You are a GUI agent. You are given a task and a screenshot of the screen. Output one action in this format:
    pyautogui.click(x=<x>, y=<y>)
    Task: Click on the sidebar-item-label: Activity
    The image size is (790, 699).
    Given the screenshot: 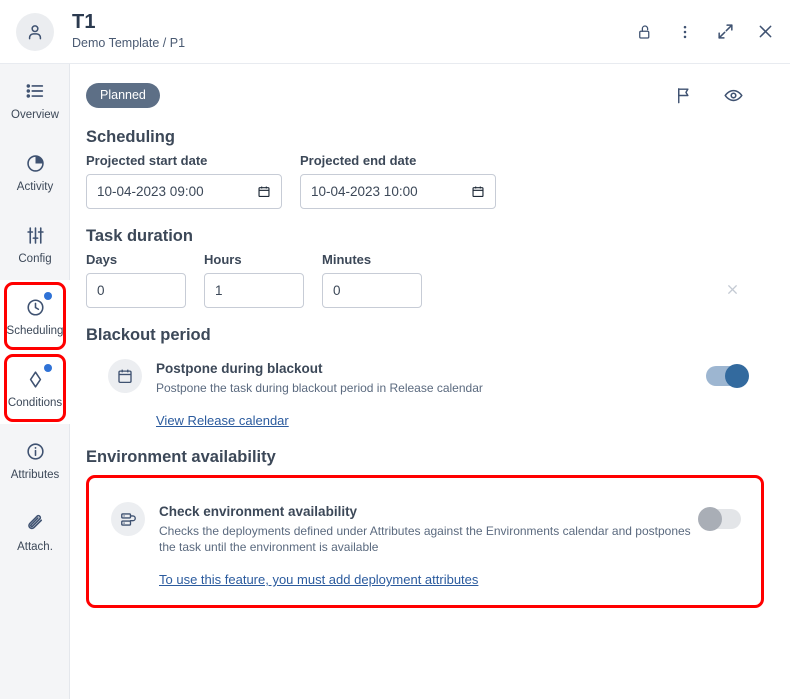 What is the action you would take?
    pyautogui.click(x=35, y=187)
    